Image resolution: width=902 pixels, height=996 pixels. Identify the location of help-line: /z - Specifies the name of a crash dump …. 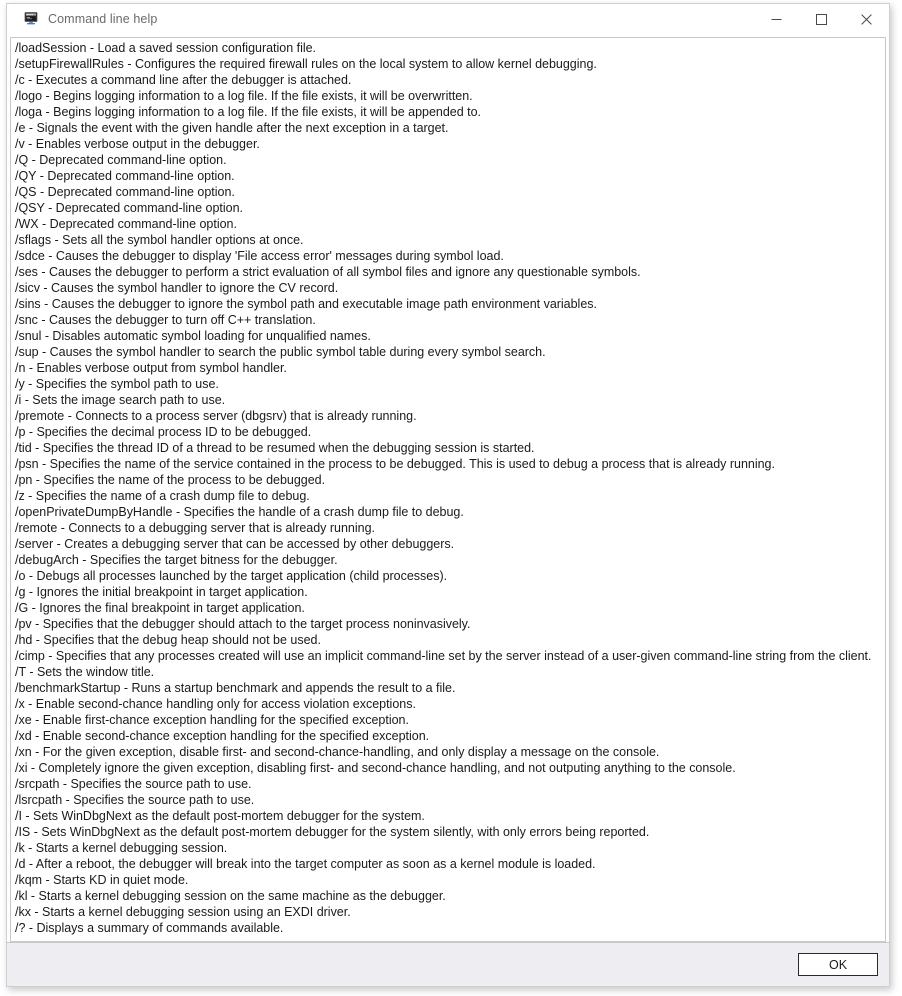
(162, 496).